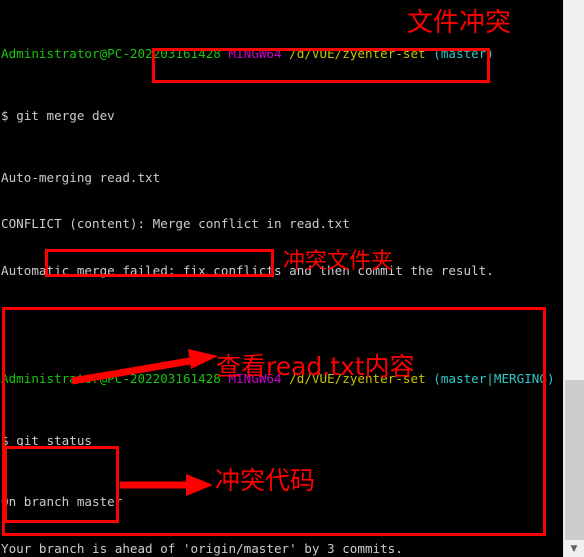  I want to click on annotation-label-view-read-content: 查看read.txt内容, so click(315, 366).